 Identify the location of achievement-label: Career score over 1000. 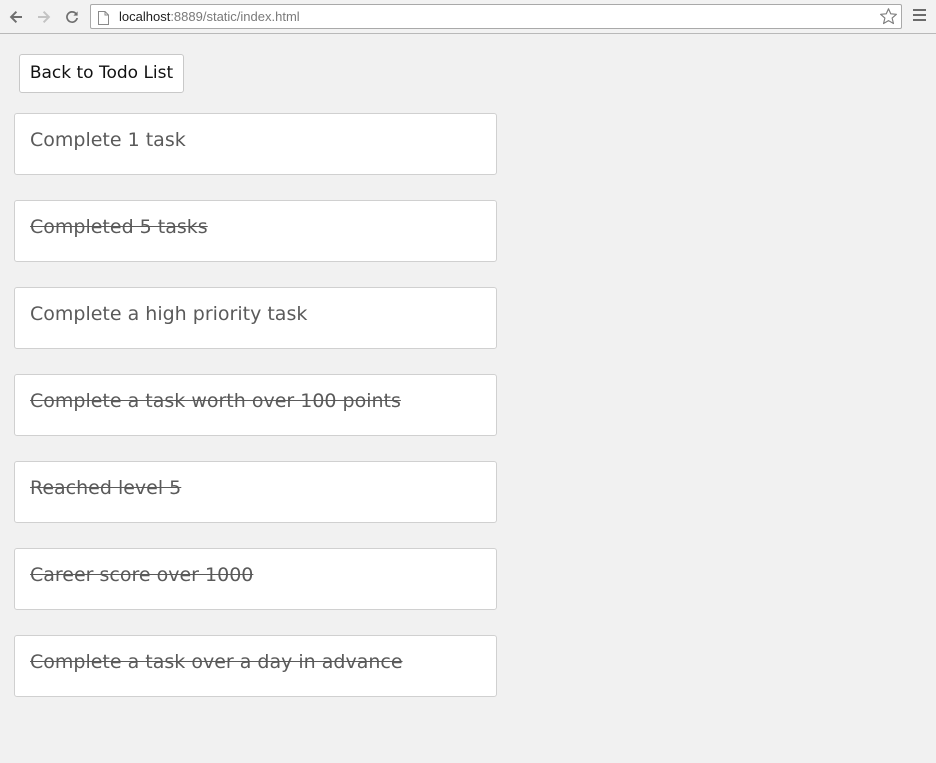
(142, 575).